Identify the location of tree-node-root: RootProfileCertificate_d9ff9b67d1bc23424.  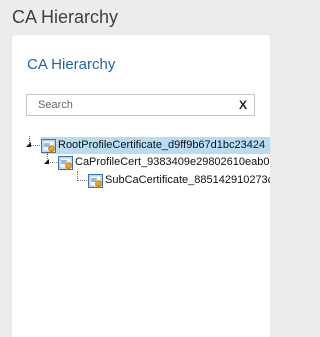
(155, 145).